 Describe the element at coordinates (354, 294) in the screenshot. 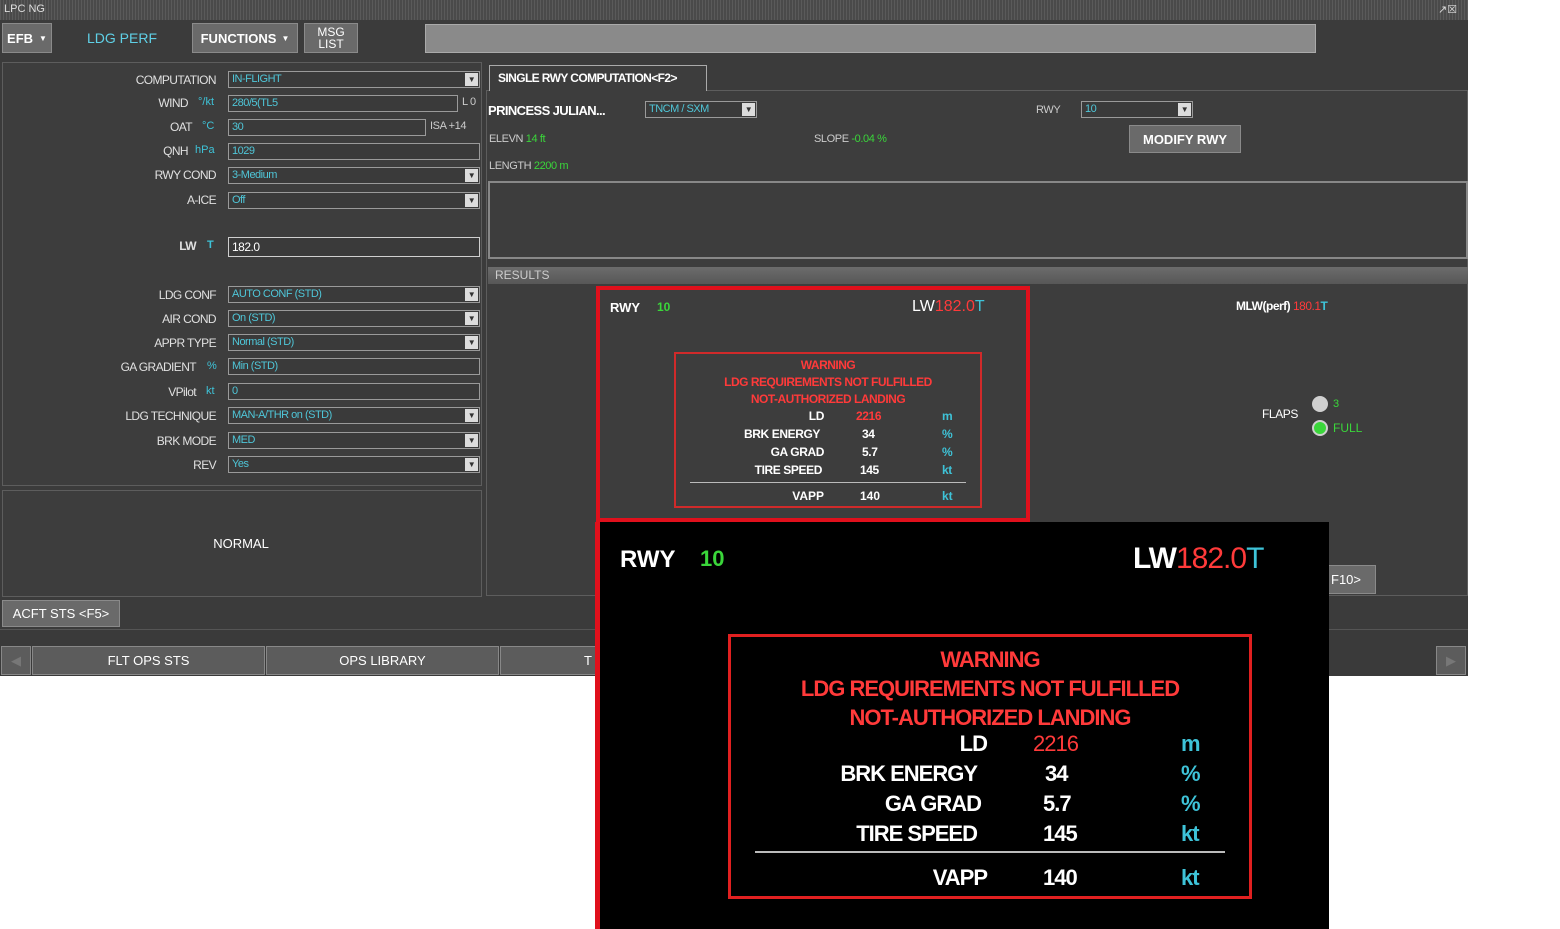

I see `ldg-conf-select: AUTO CONF (STD) ▼` at that location.